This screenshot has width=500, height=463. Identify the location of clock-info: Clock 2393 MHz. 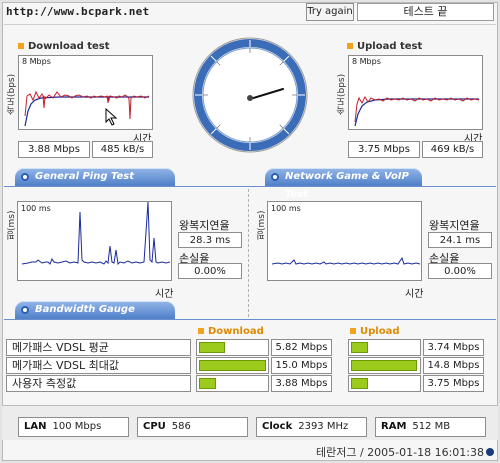
(311, 427).